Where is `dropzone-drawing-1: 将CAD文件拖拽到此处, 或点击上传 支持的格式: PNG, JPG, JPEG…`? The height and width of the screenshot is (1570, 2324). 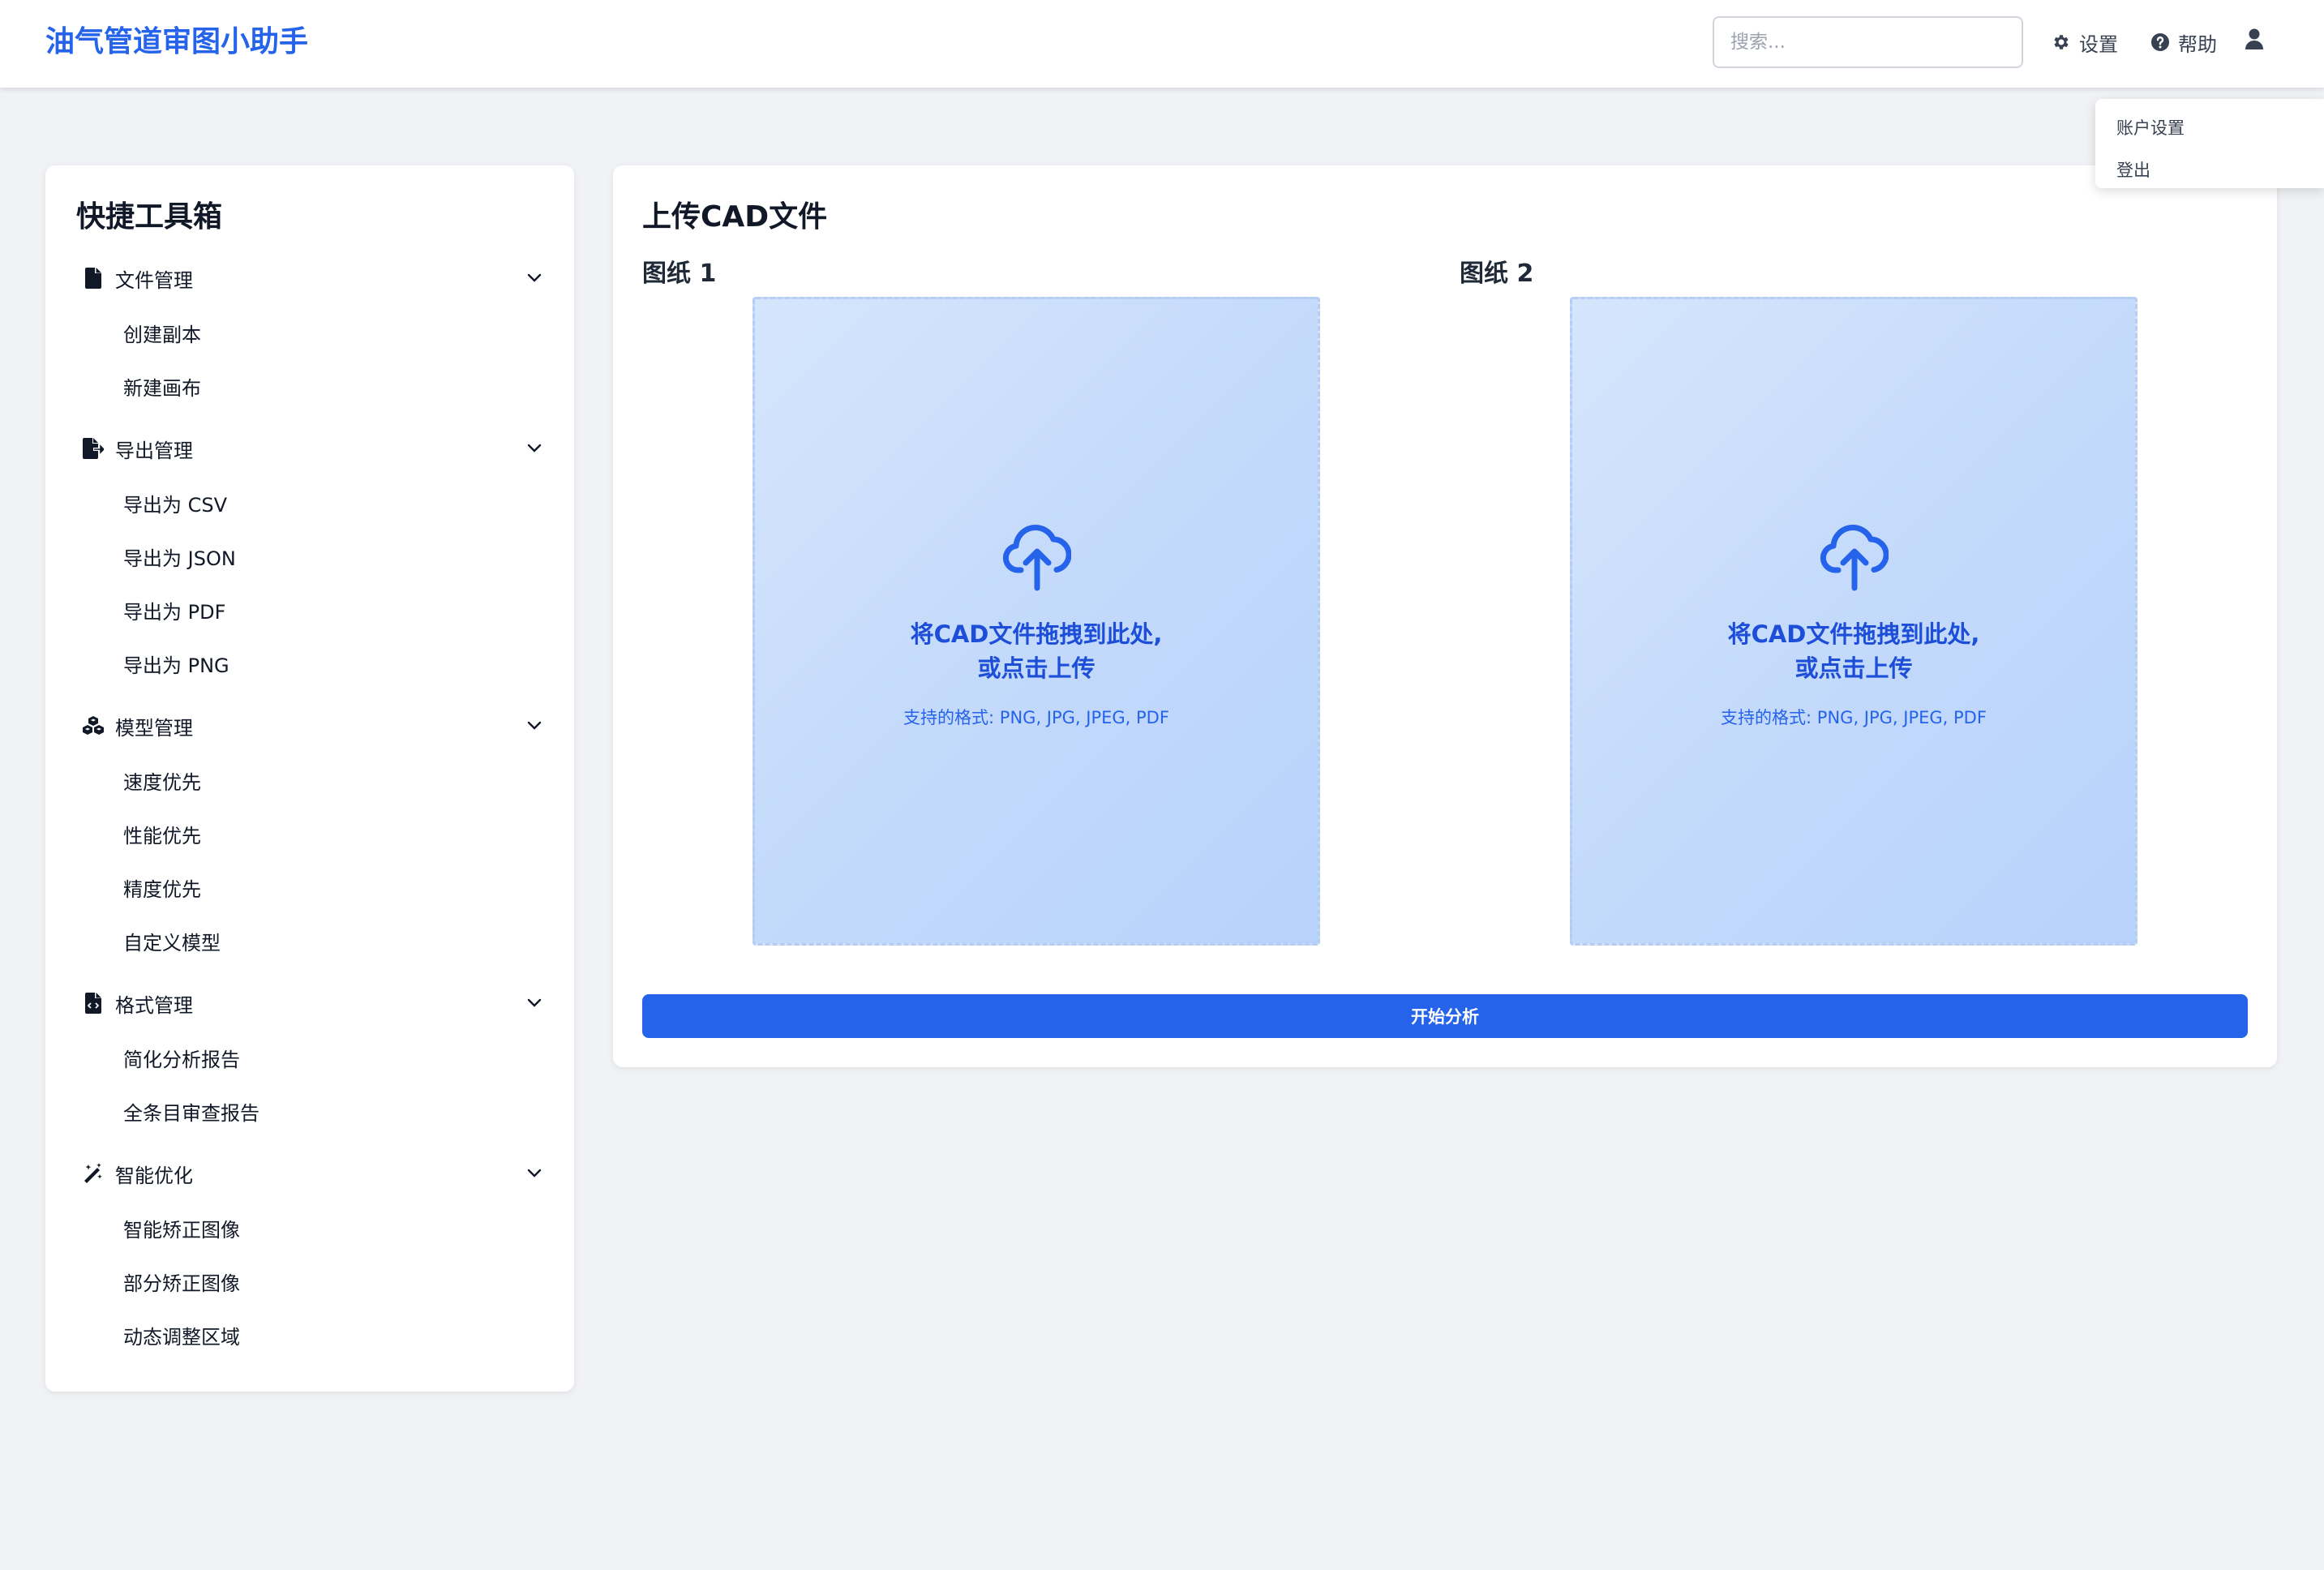 dropzone-drawing-1: 将CAD文件拖拽到此处, 或点击上传 支持的格式: PNG, JPG, JPEG… is located at coordinates (1036, 621).